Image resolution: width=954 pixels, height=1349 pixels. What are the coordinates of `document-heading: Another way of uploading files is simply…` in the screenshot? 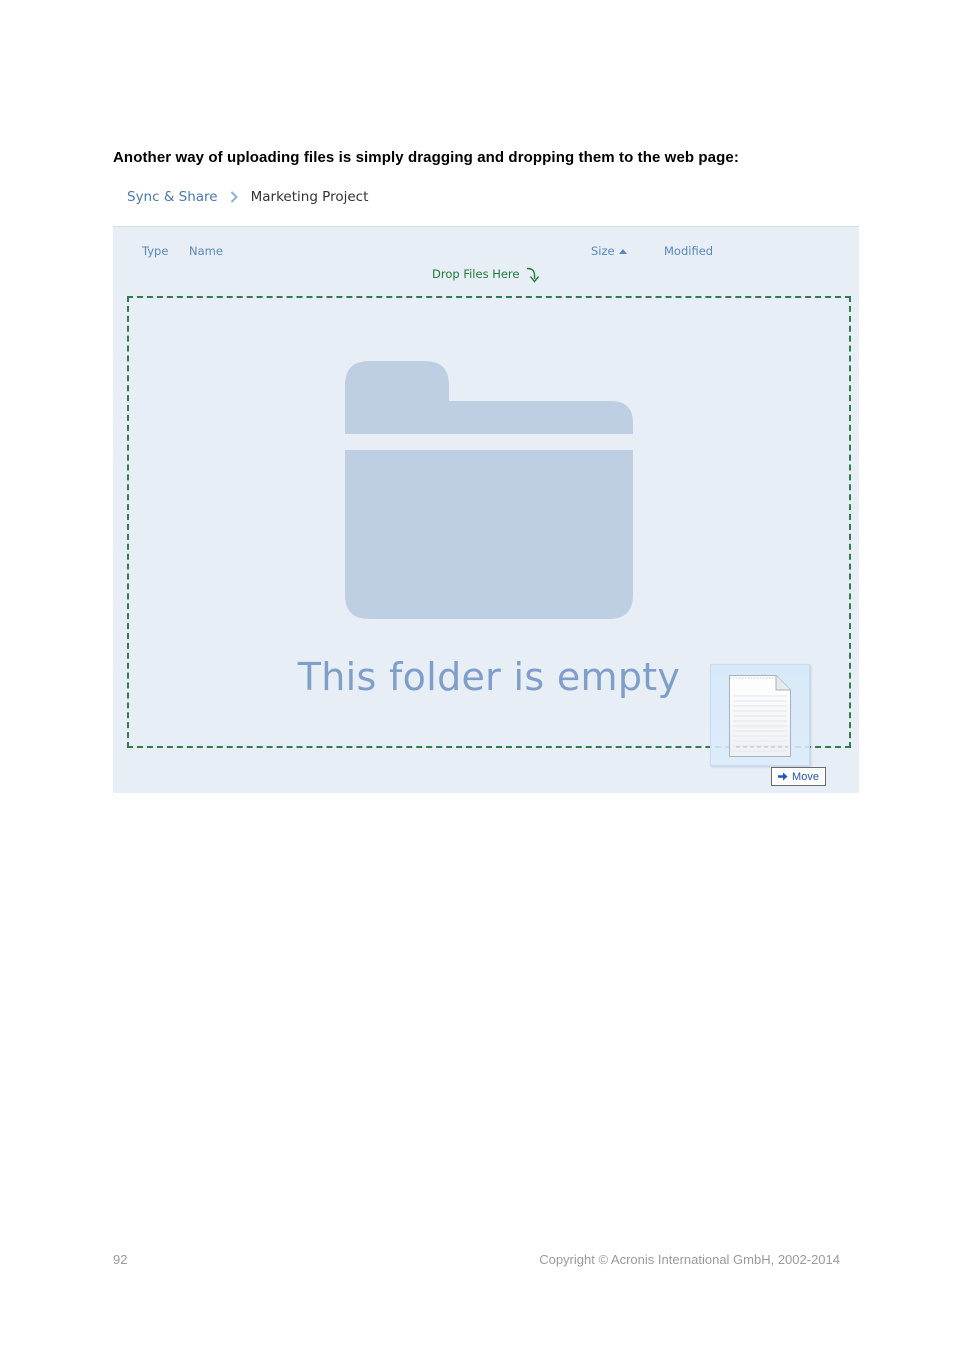 It's located at (426, 157).